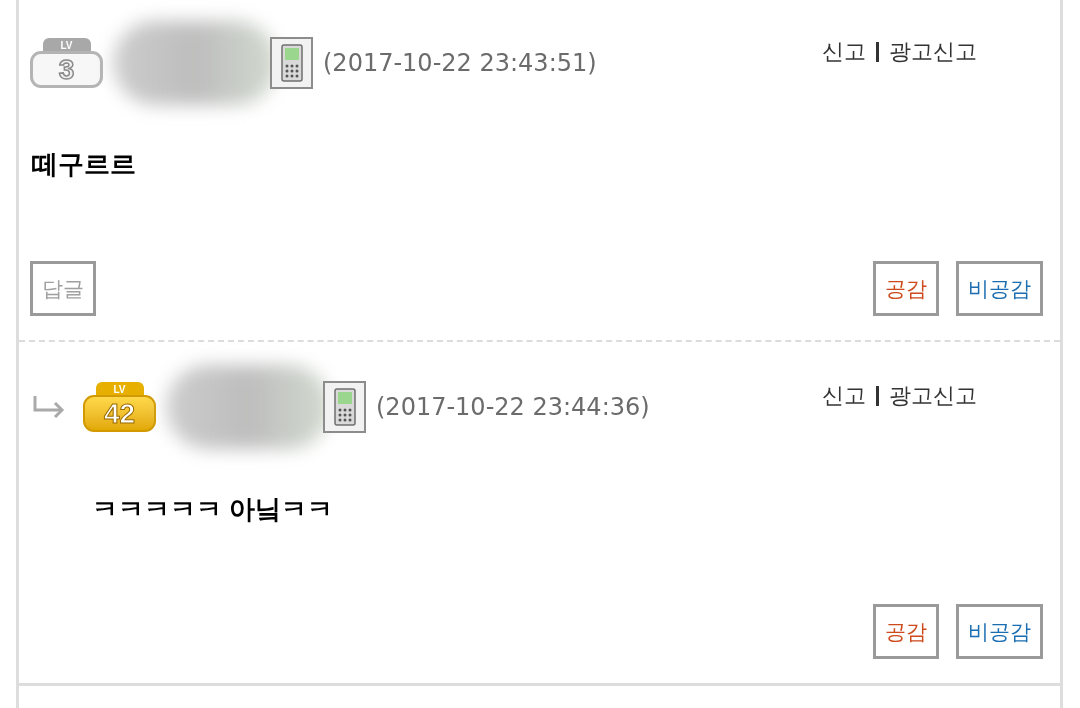 This screenshot has height=708, width=1080. What do you see at coordinates (460, 63) in the screenshot?
I see `timestamp: (2017-10-22 23:43:51)` at bounding box center [460, 63].